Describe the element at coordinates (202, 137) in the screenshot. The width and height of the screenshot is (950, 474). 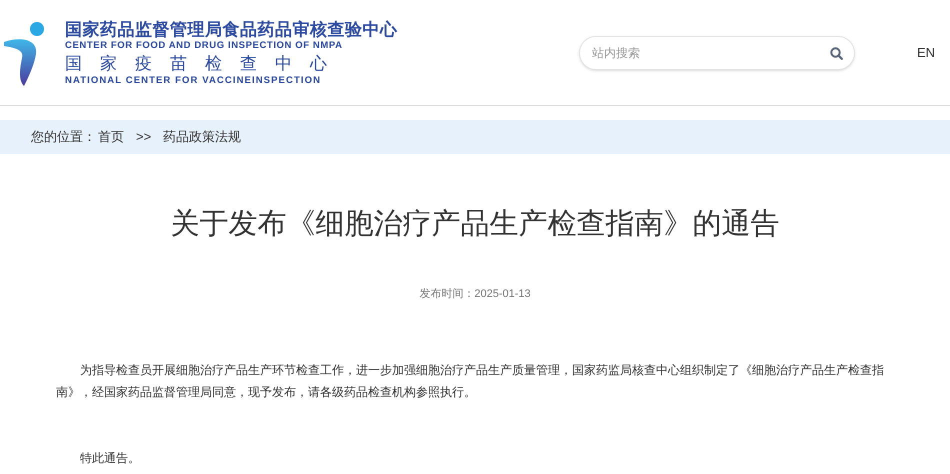
I see `breadcrumb-link: 药品政策法规` at that location.